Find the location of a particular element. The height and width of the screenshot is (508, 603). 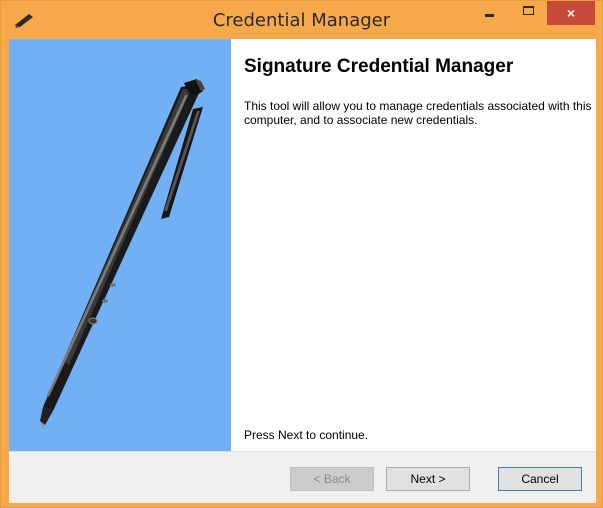

close-icon: × is located at coordinates (571, 13).